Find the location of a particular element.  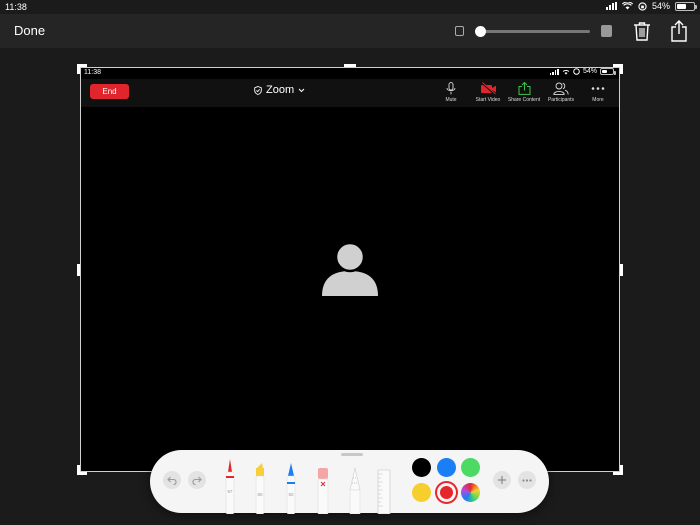

video-off-icon is located at coordinates (488, 88).